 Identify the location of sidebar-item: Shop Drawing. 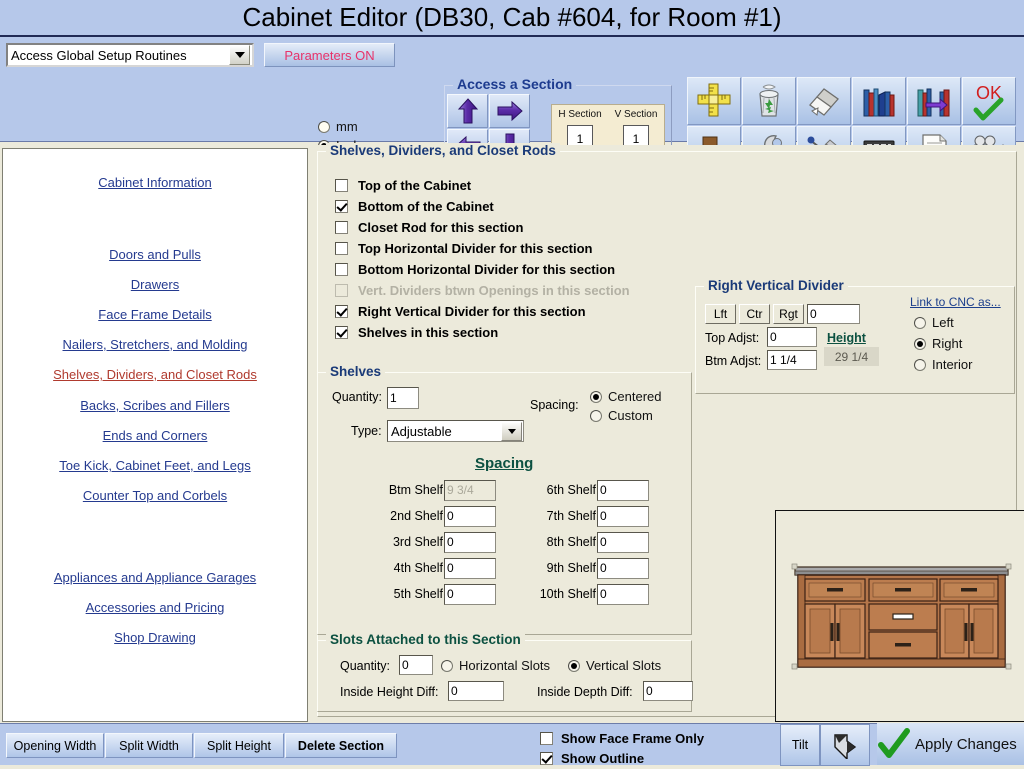
(155, 637).